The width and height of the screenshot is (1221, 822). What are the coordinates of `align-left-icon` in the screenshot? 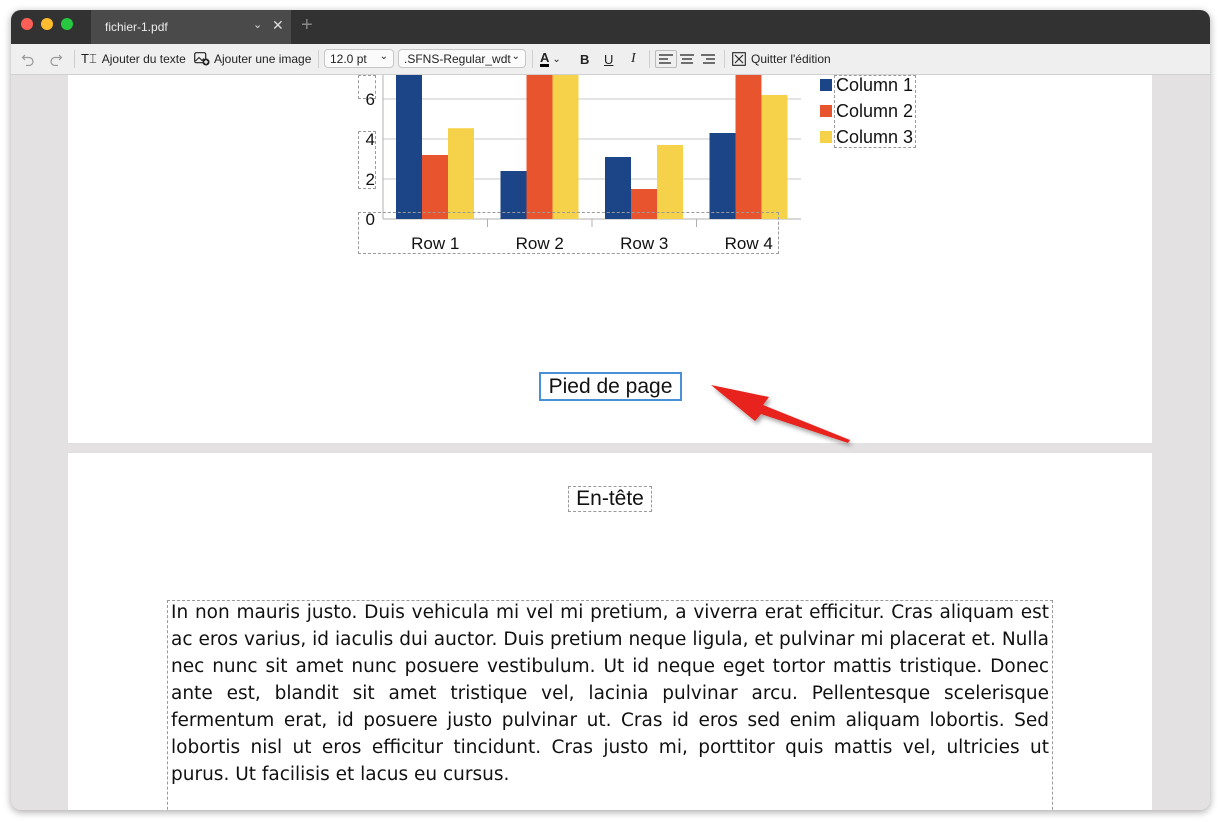 It's located at (666, 59).